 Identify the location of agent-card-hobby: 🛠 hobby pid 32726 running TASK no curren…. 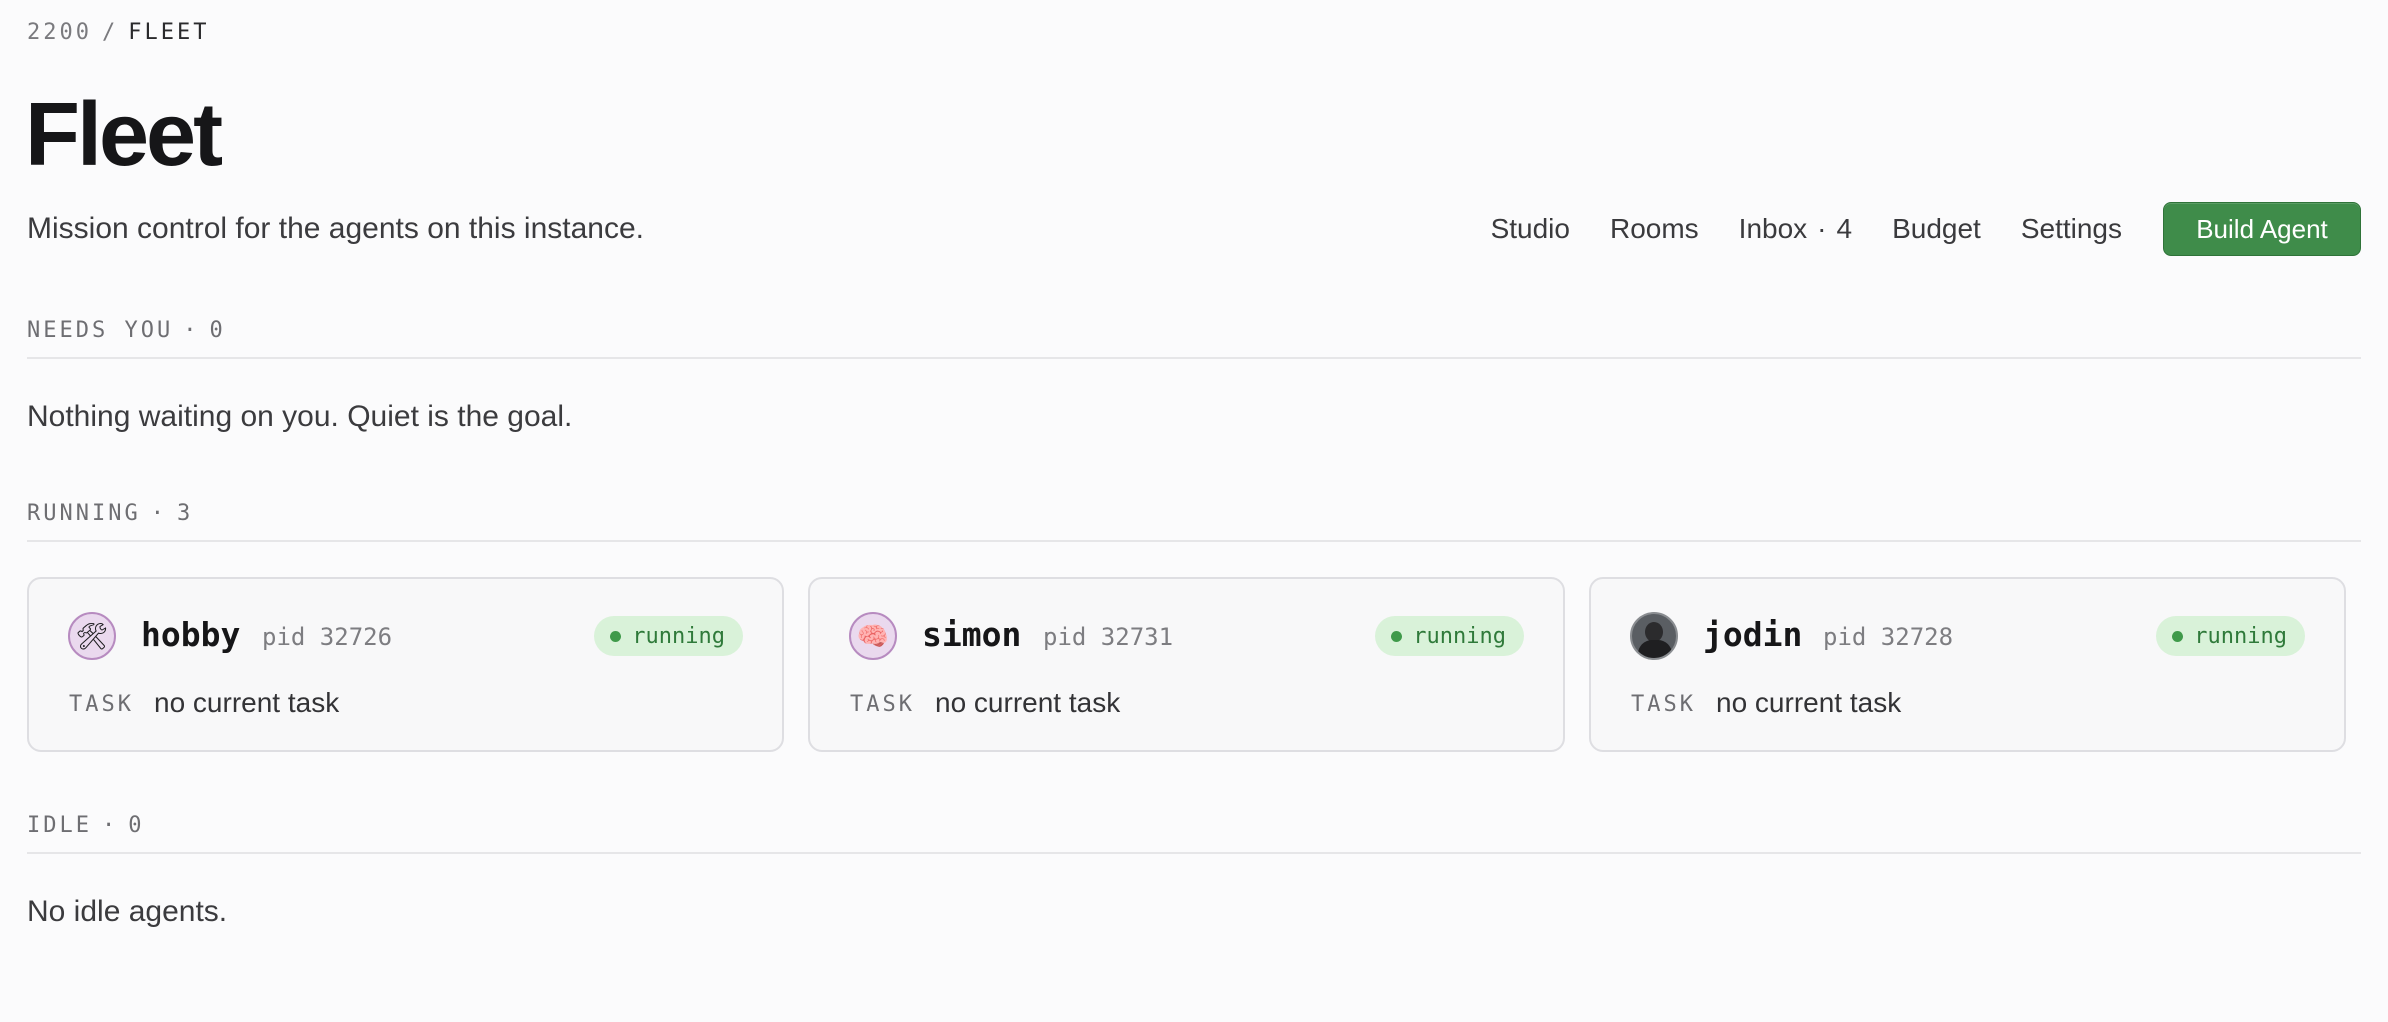
(405, 664).